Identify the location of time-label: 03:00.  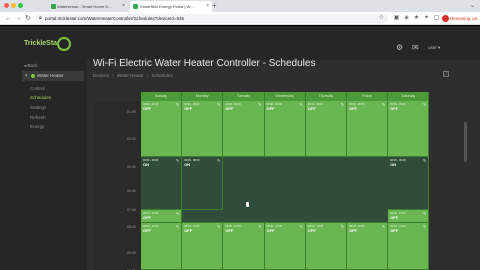
(131, 139).